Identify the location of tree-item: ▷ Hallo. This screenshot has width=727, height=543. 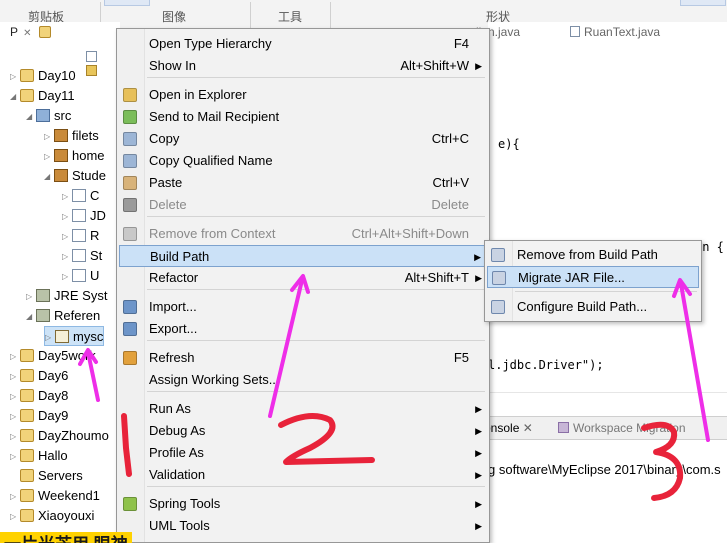
(39, 456).